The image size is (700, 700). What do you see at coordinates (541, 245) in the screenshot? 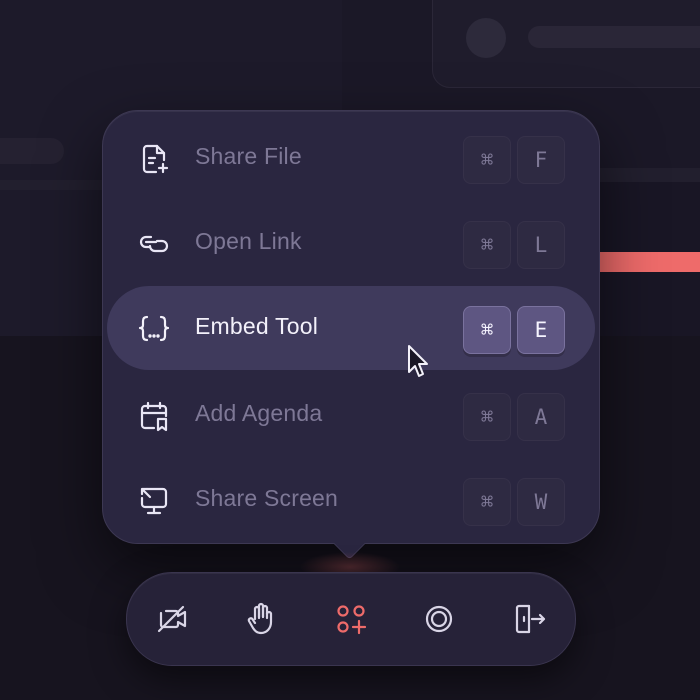
I see `shortcut-key-letter: L` at bounding box center [541, 245].